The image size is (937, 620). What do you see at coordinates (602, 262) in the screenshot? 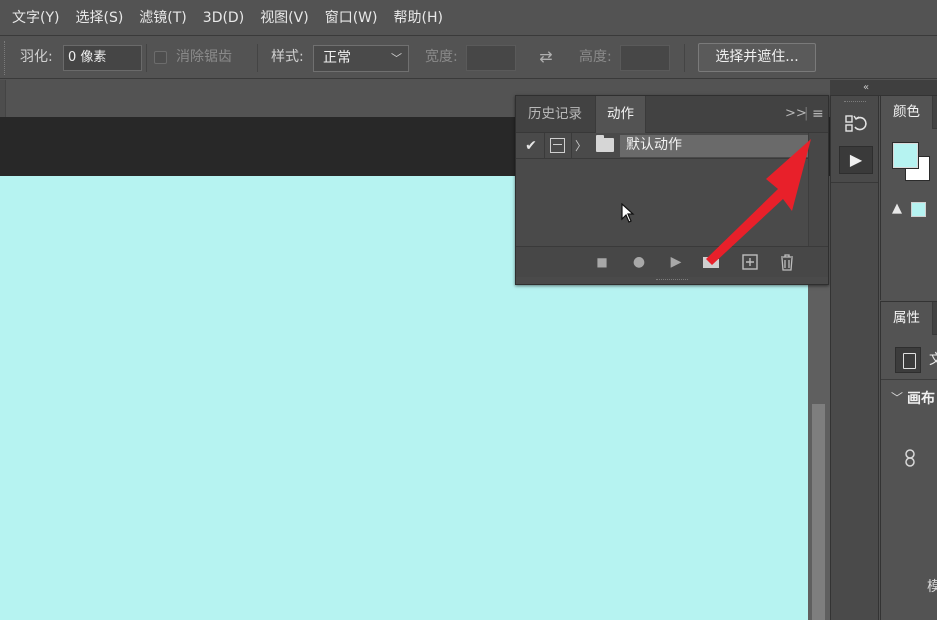
I see `stop-icon: ■` at bounding box center [602, 262].